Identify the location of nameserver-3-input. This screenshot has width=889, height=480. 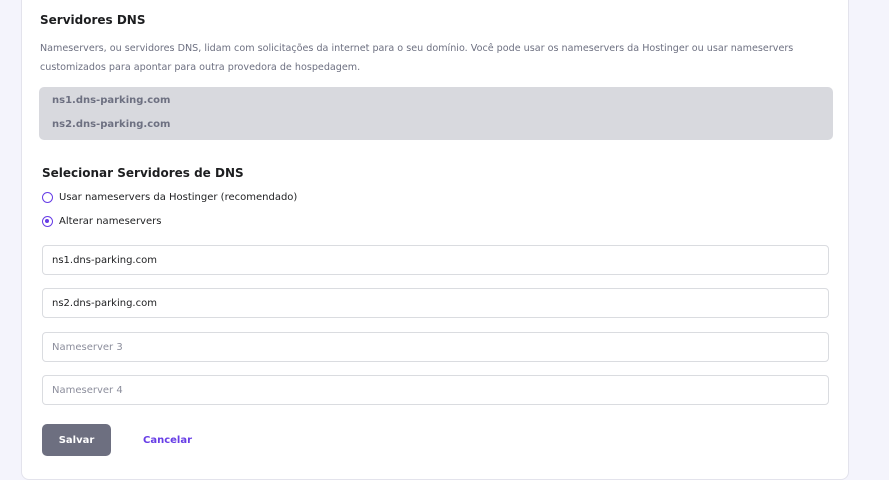
(435, 347).